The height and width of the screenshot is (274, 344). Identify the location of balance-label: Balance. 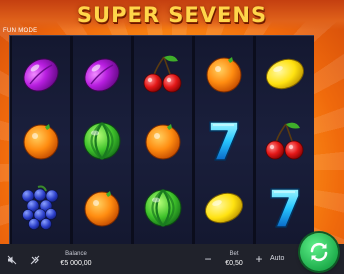
(76, 254).